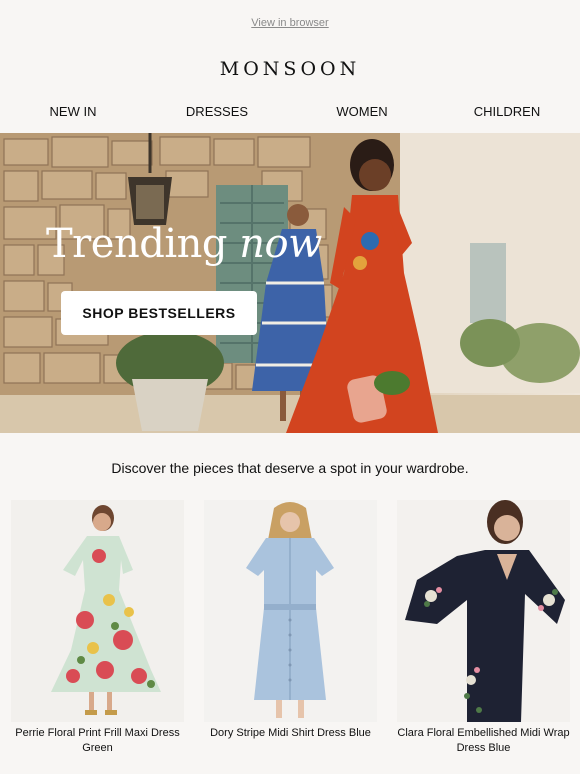  I want to click on product-image-clara, so click(483, 611).